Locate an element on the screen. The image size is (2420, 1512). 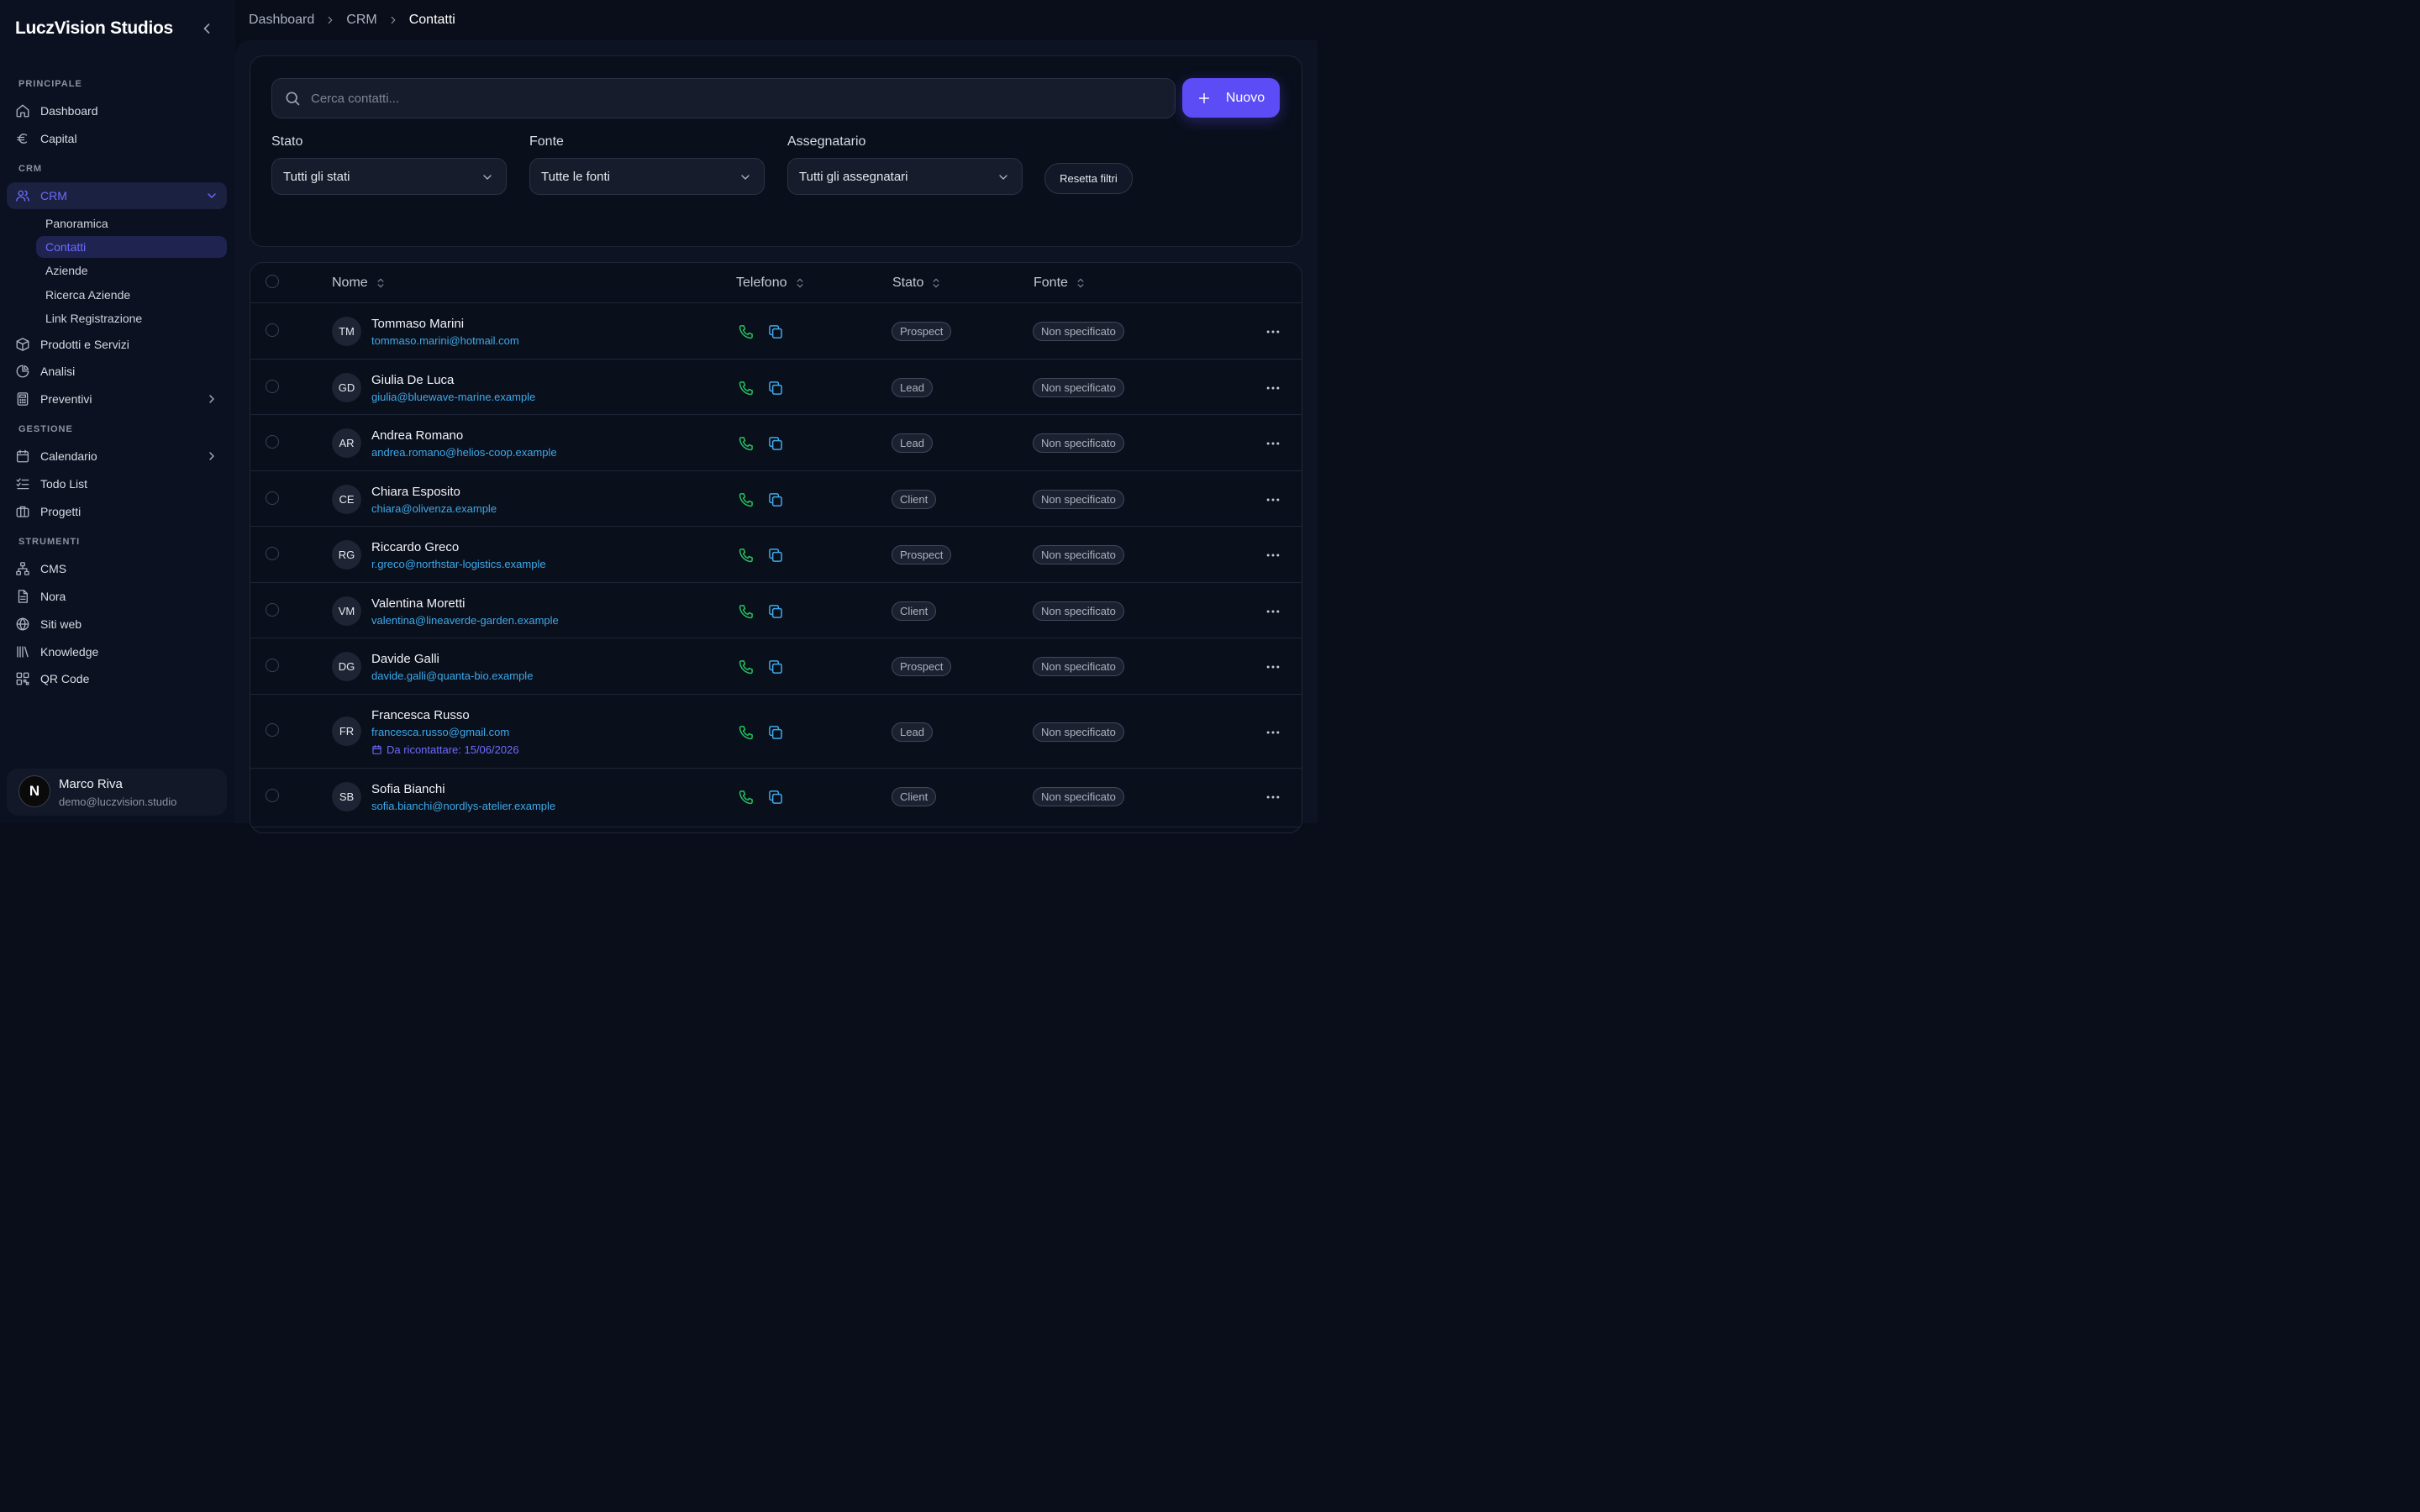
home-icon is located at coordinates (22, 110).